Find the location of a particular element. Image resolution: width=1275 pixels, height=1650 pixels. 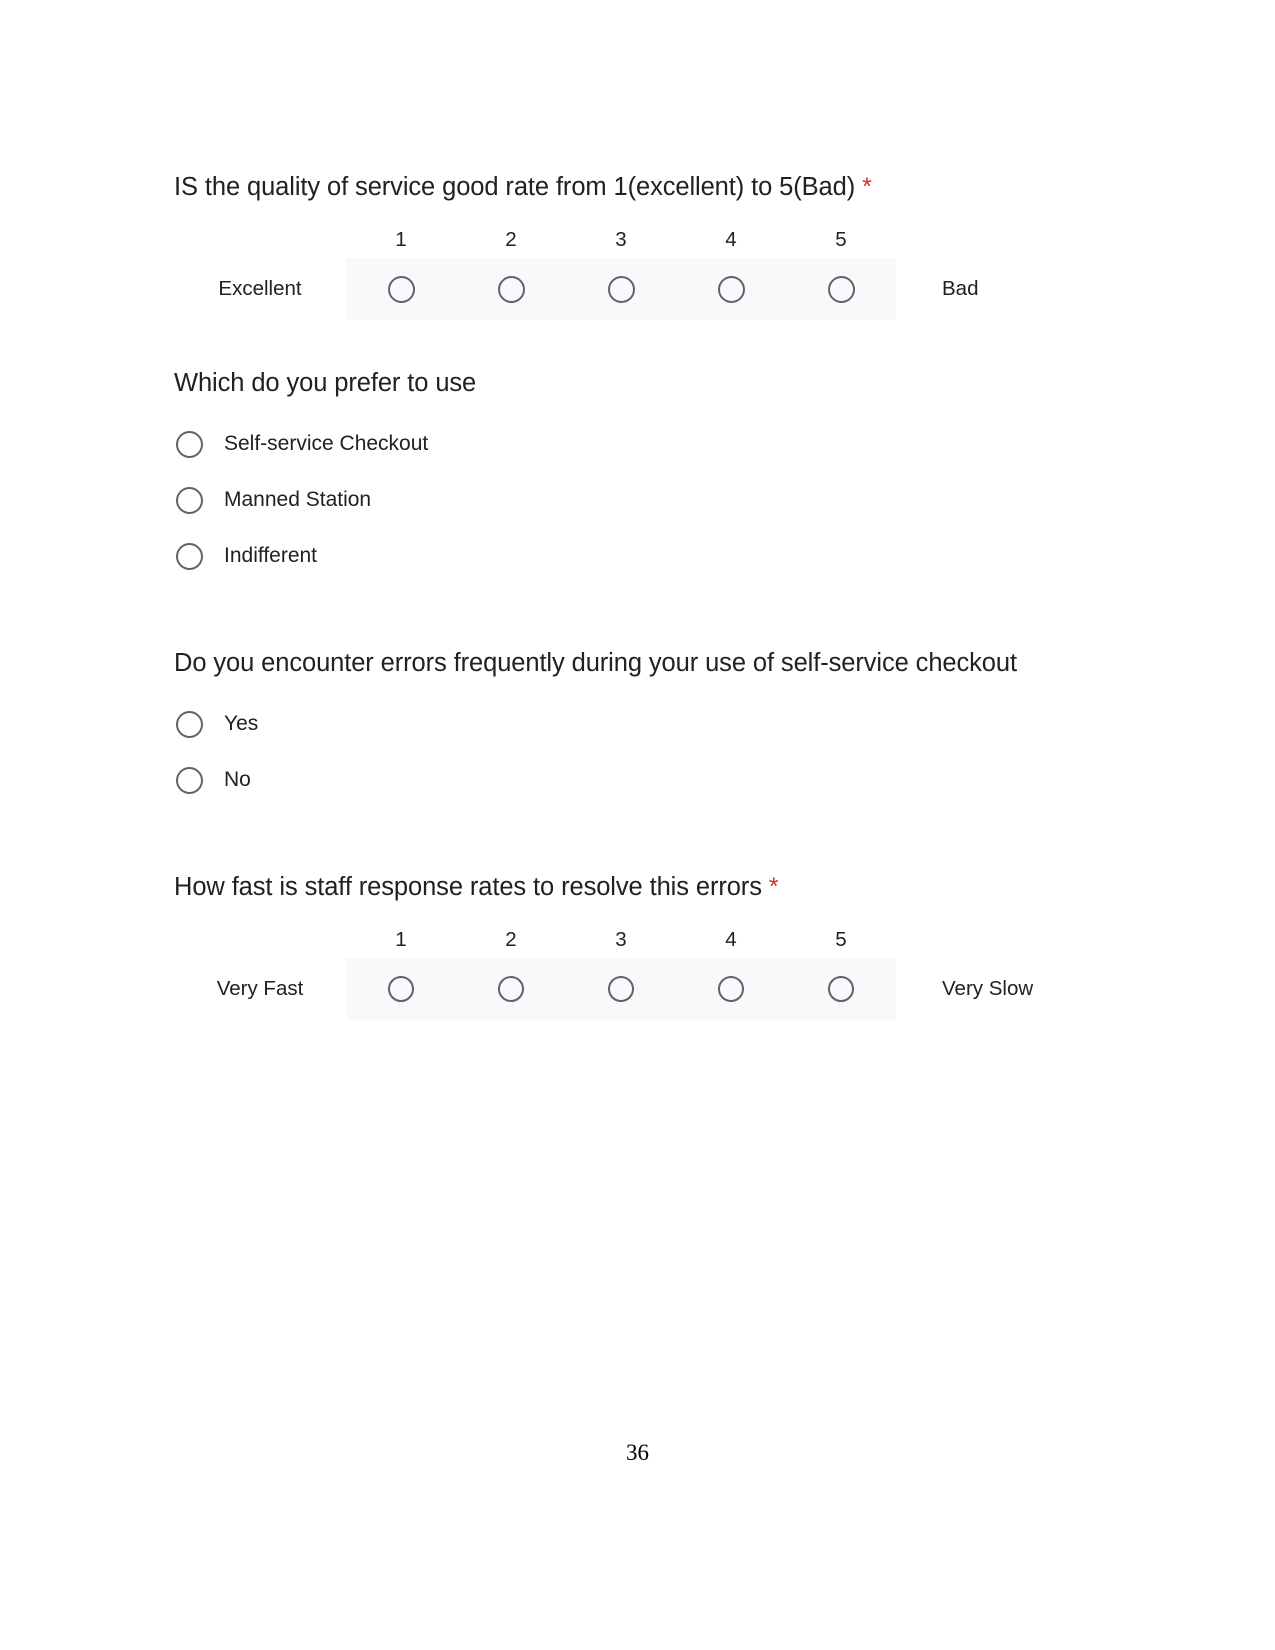

page-number: 36 is located at coordinates (637, 1452).